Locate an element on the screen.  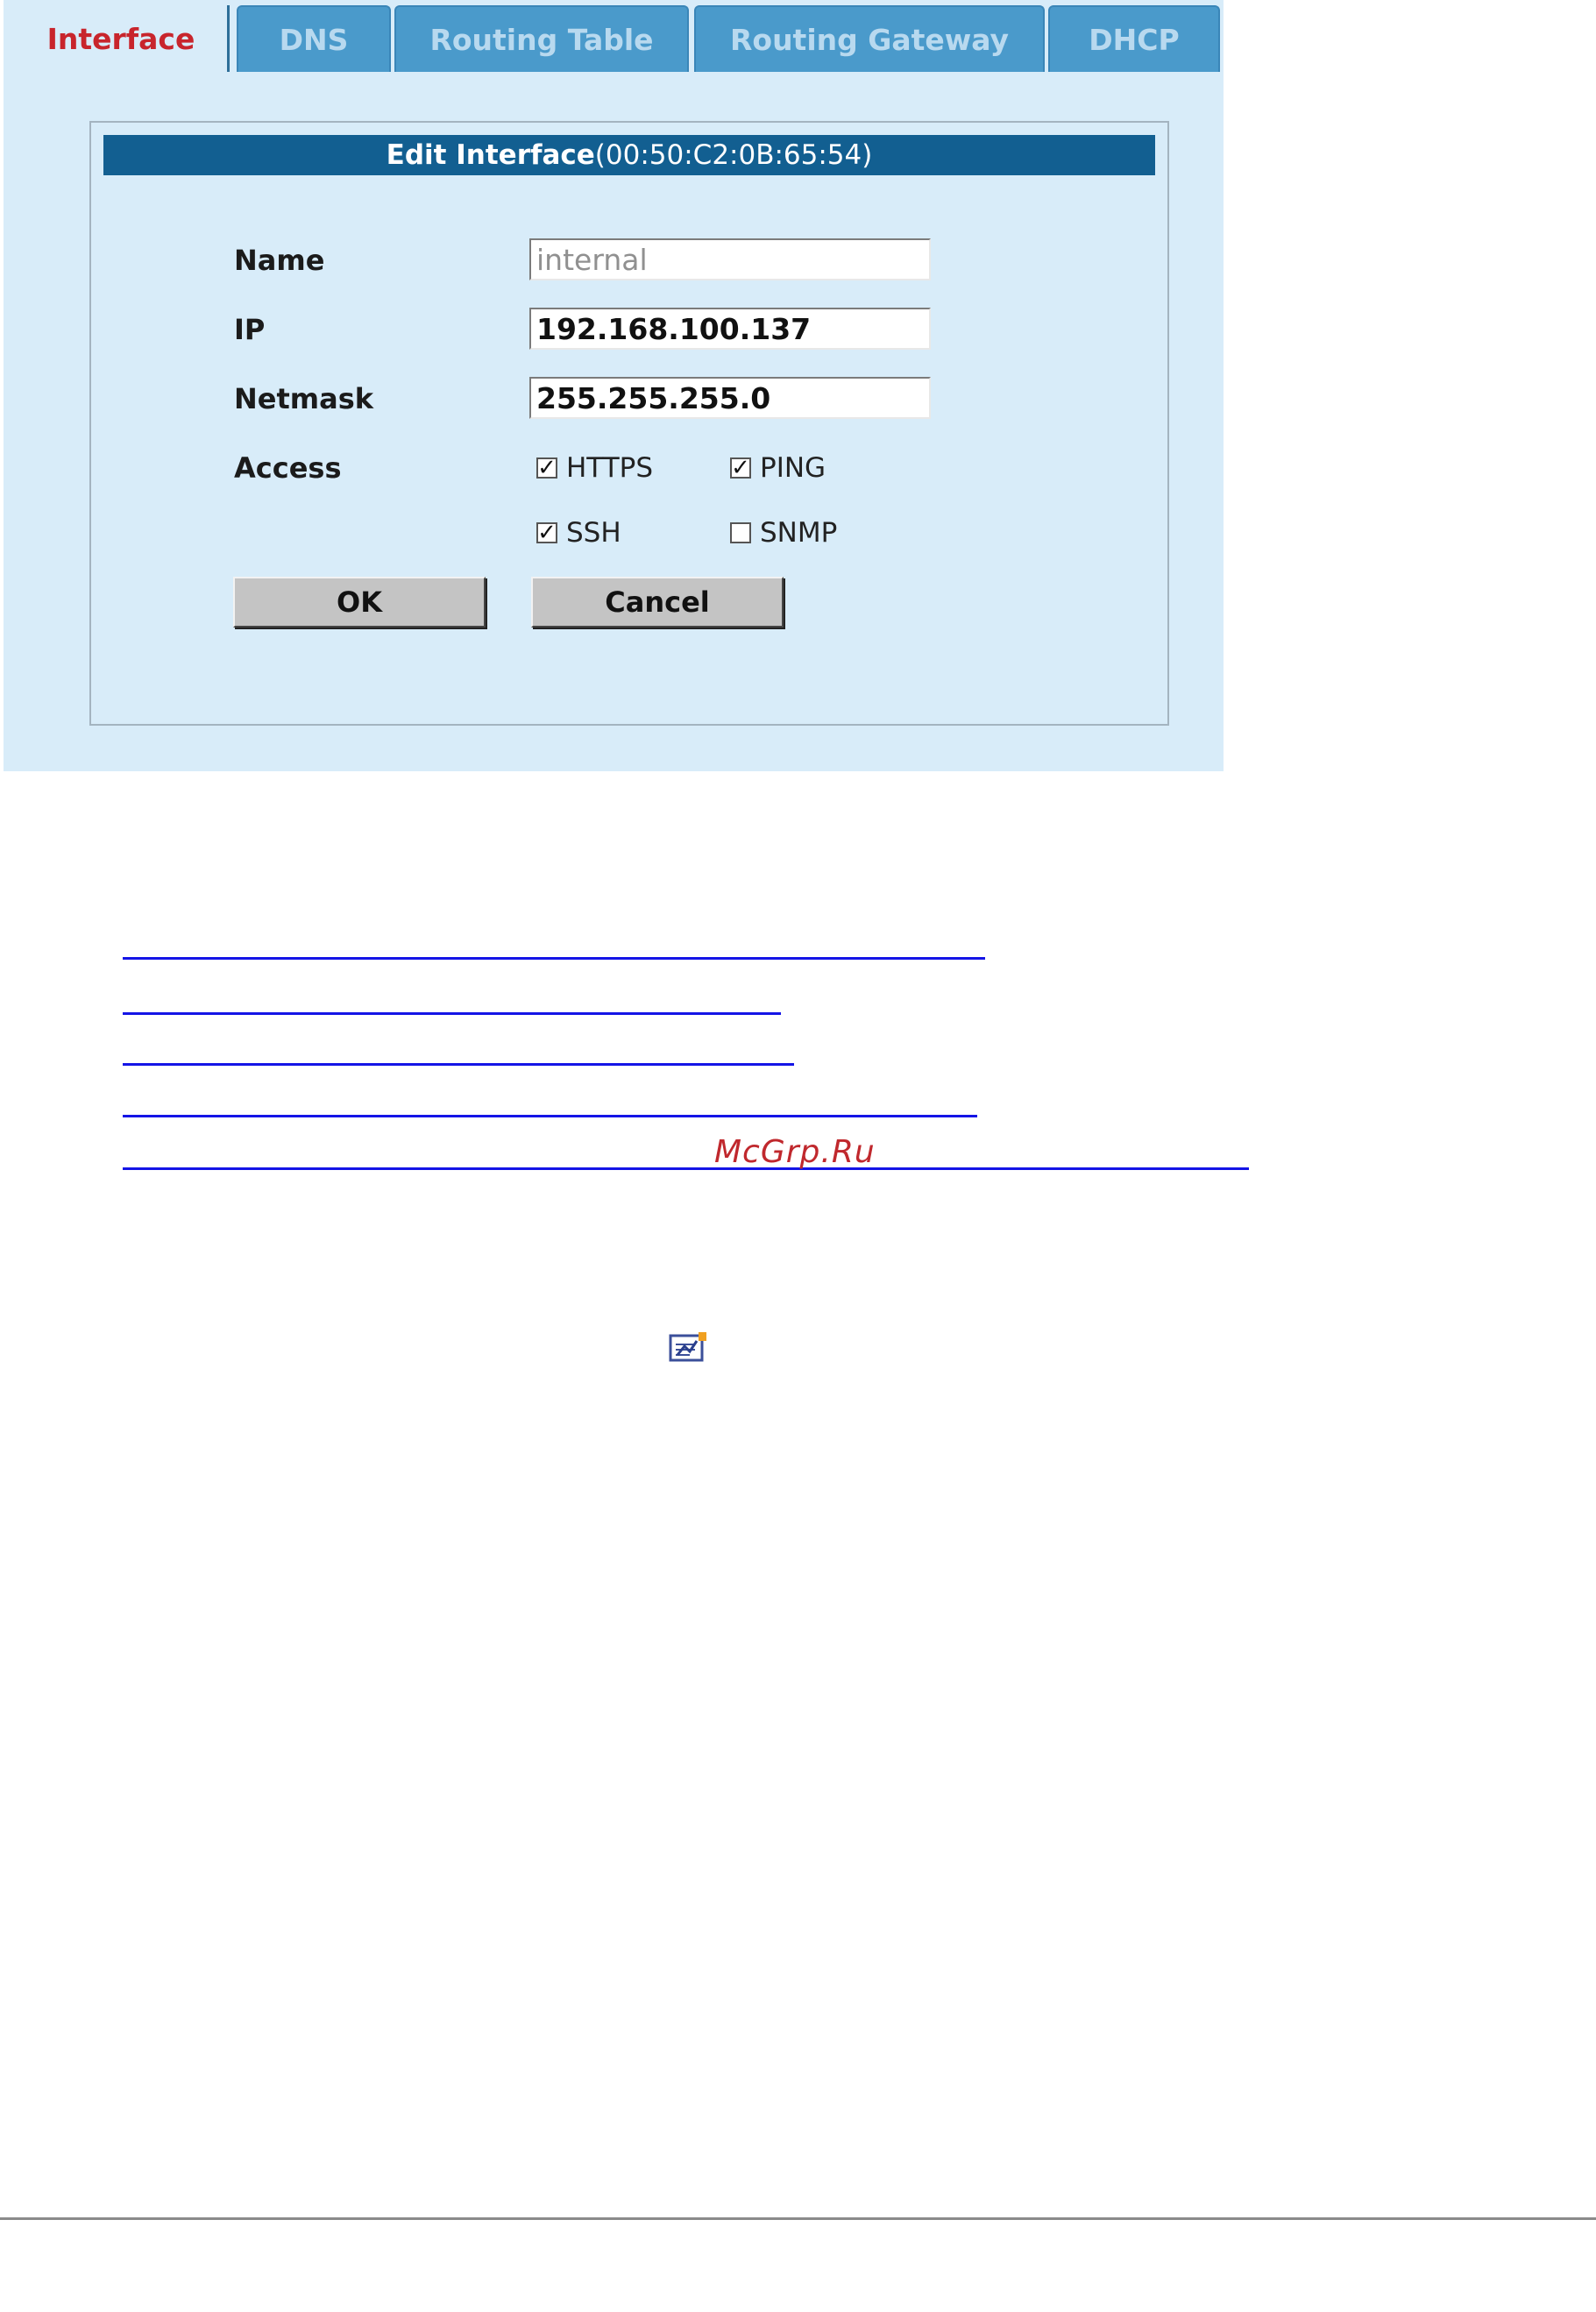
https-checkbox-label: HTTPS is located at coordinates (610, 468).